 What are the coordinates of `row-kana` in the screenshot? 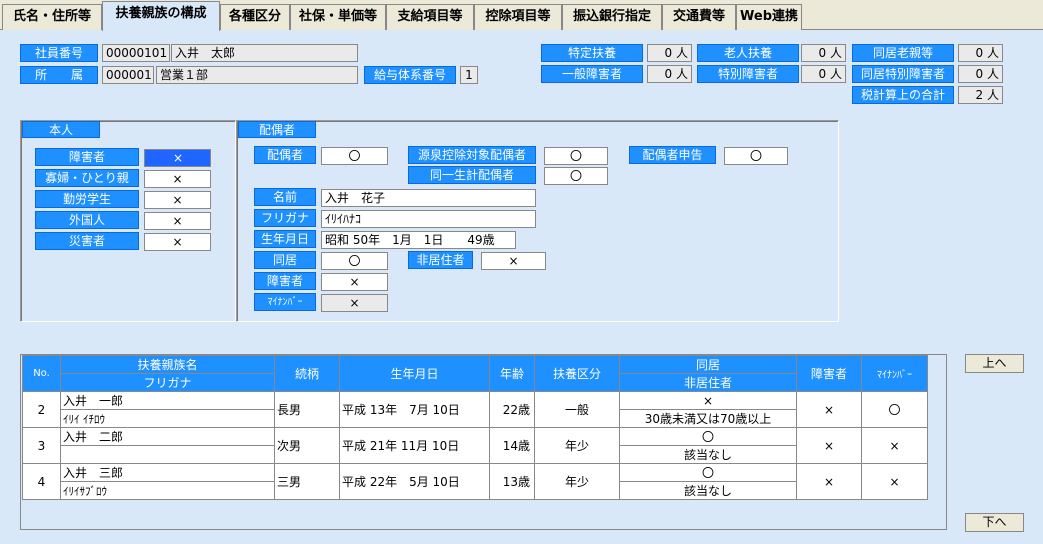 It's located at (167, 454).